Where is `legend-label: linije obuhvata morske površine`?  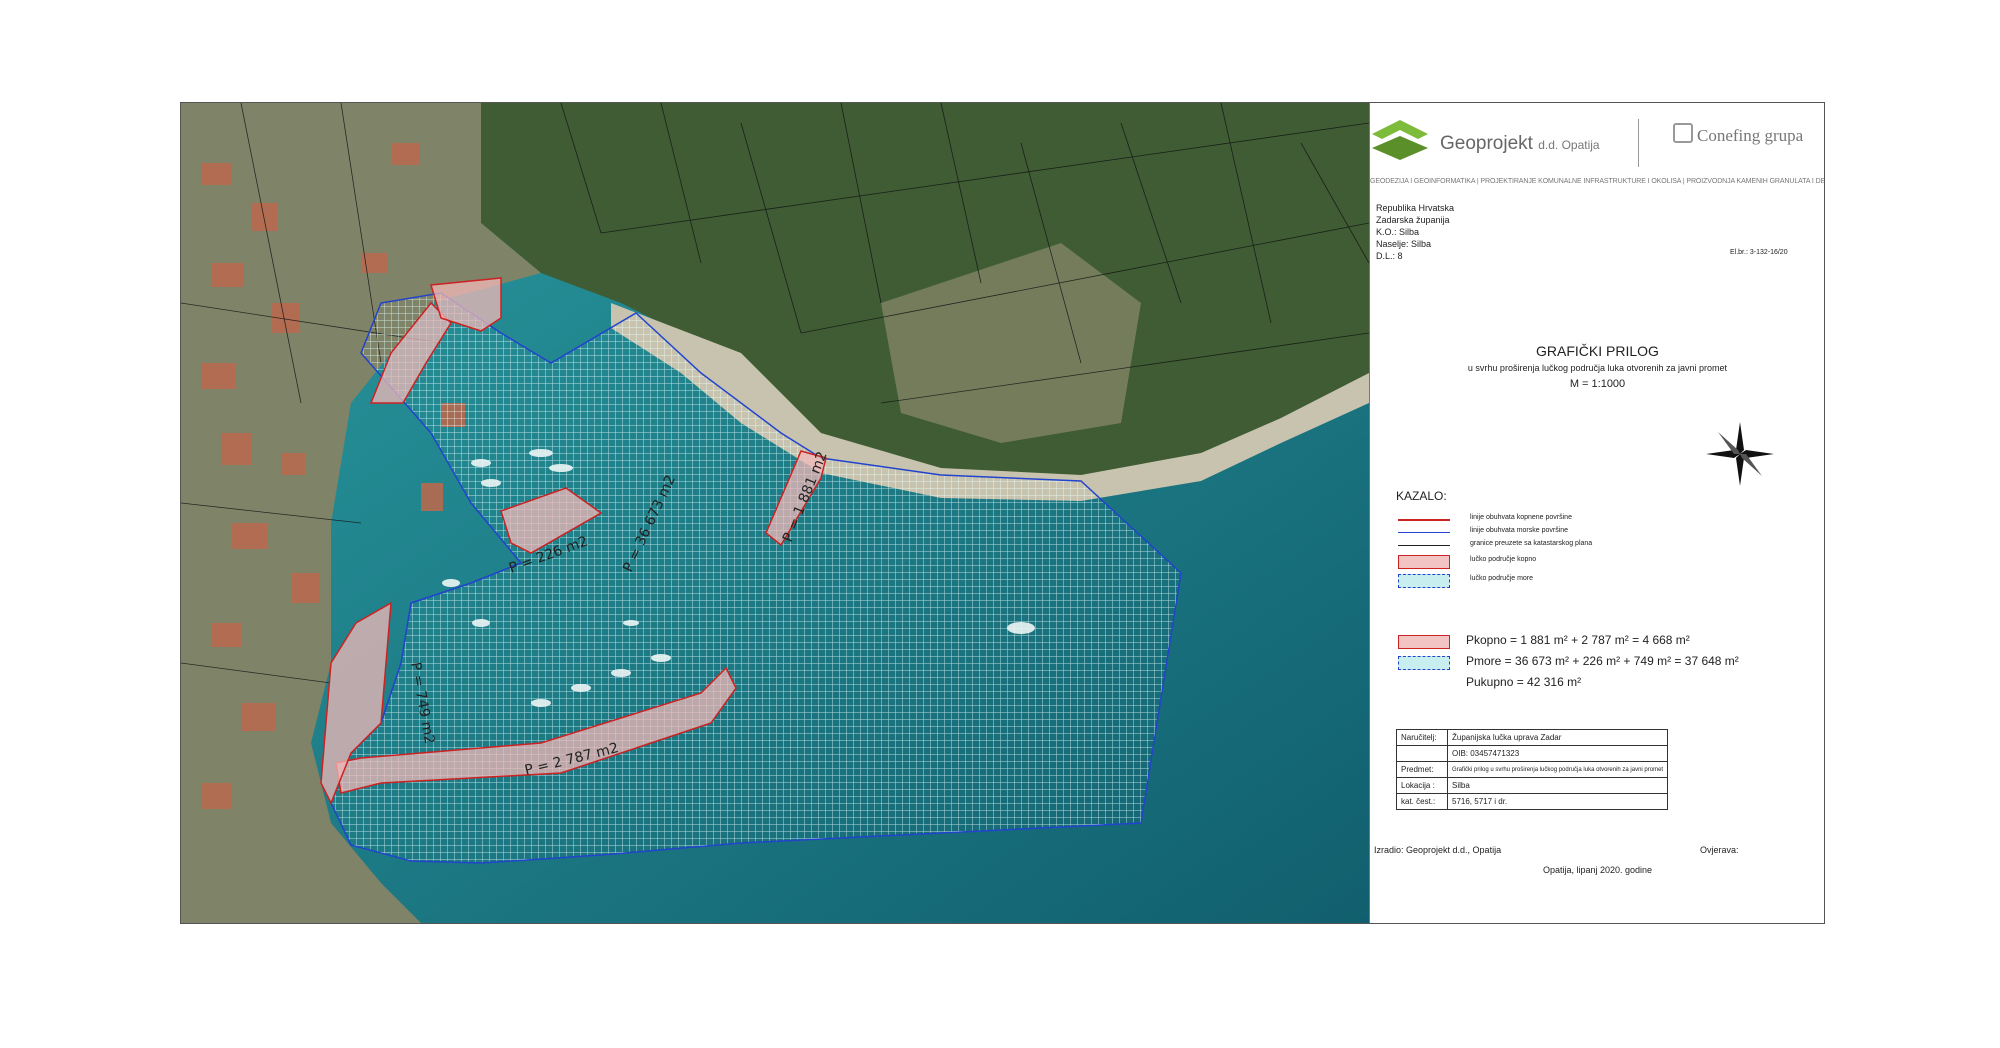
legend-label: linije obuhvata morske površine is located at coordinates (1519, 530).